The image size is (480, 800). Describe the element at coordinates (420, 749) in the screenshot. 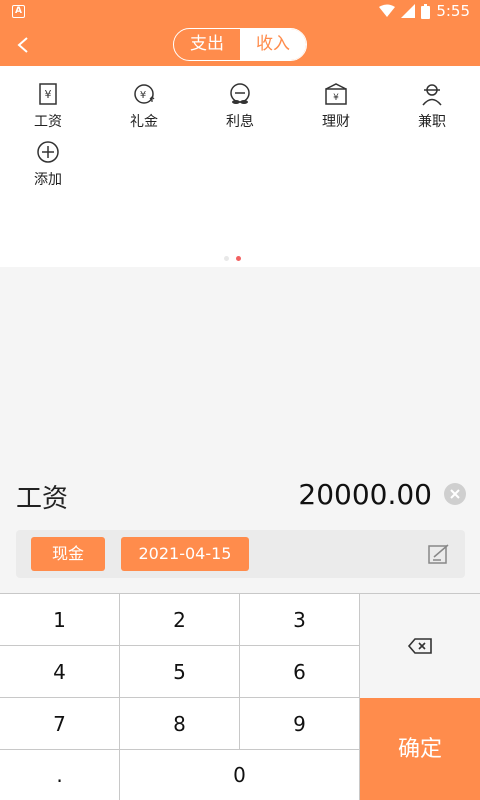

I see `confirm-button: 确定` at that location.